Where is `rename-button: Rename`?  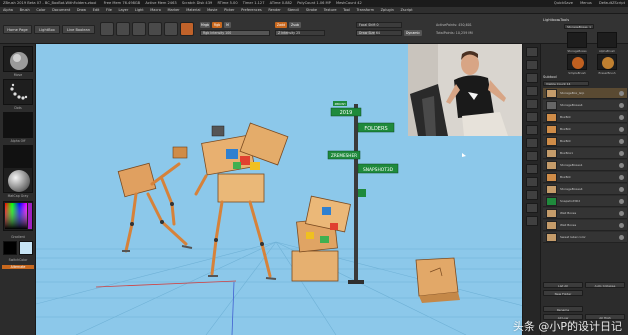
rename-button: Rename is located at coordinates (563, 309).